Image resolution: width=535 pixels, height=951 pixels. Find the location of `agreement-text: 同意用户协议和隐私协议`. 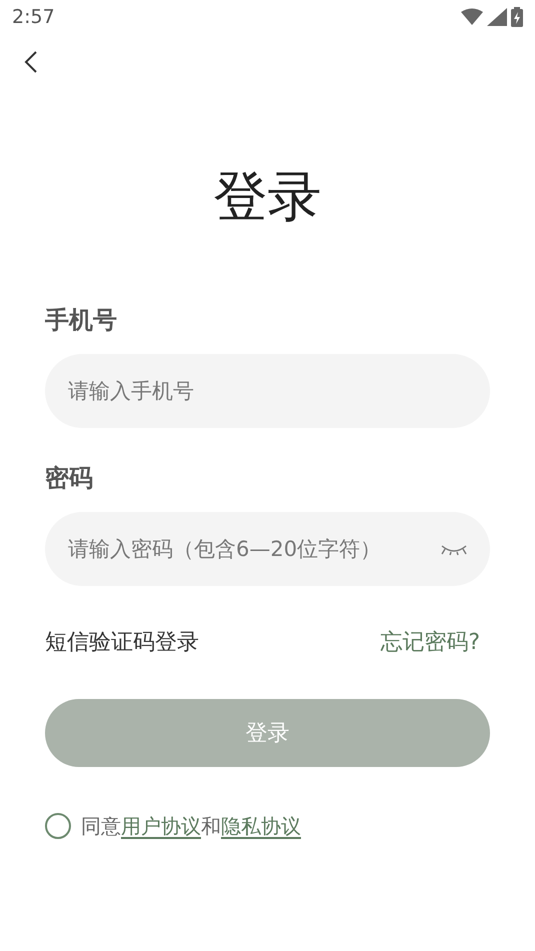

agreement-text: 同意用户协议和隐私协议 is located at coordinates (191, 826).